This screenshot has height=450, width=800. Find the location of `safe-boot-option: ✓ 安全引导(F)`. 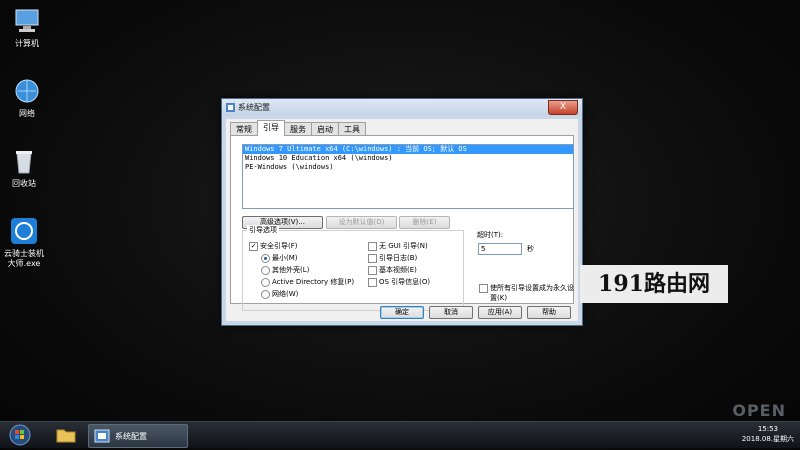

safe-boot-option: ✓ 安全引导(F) is located at coordinates (273, 246).